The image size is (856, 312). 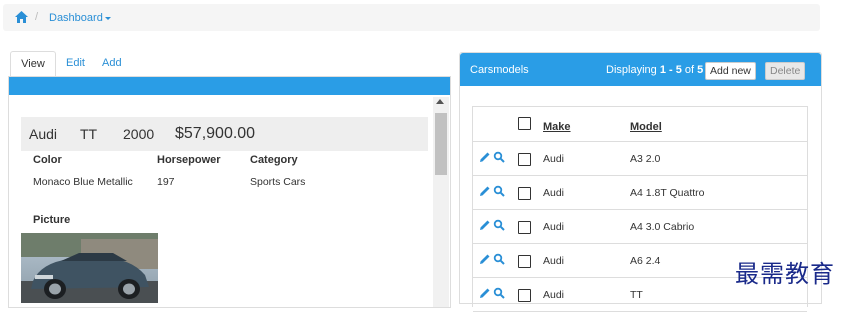 I want to click on display-count: Displaying 1 - 5 of 5, so click(x=654, y=70).